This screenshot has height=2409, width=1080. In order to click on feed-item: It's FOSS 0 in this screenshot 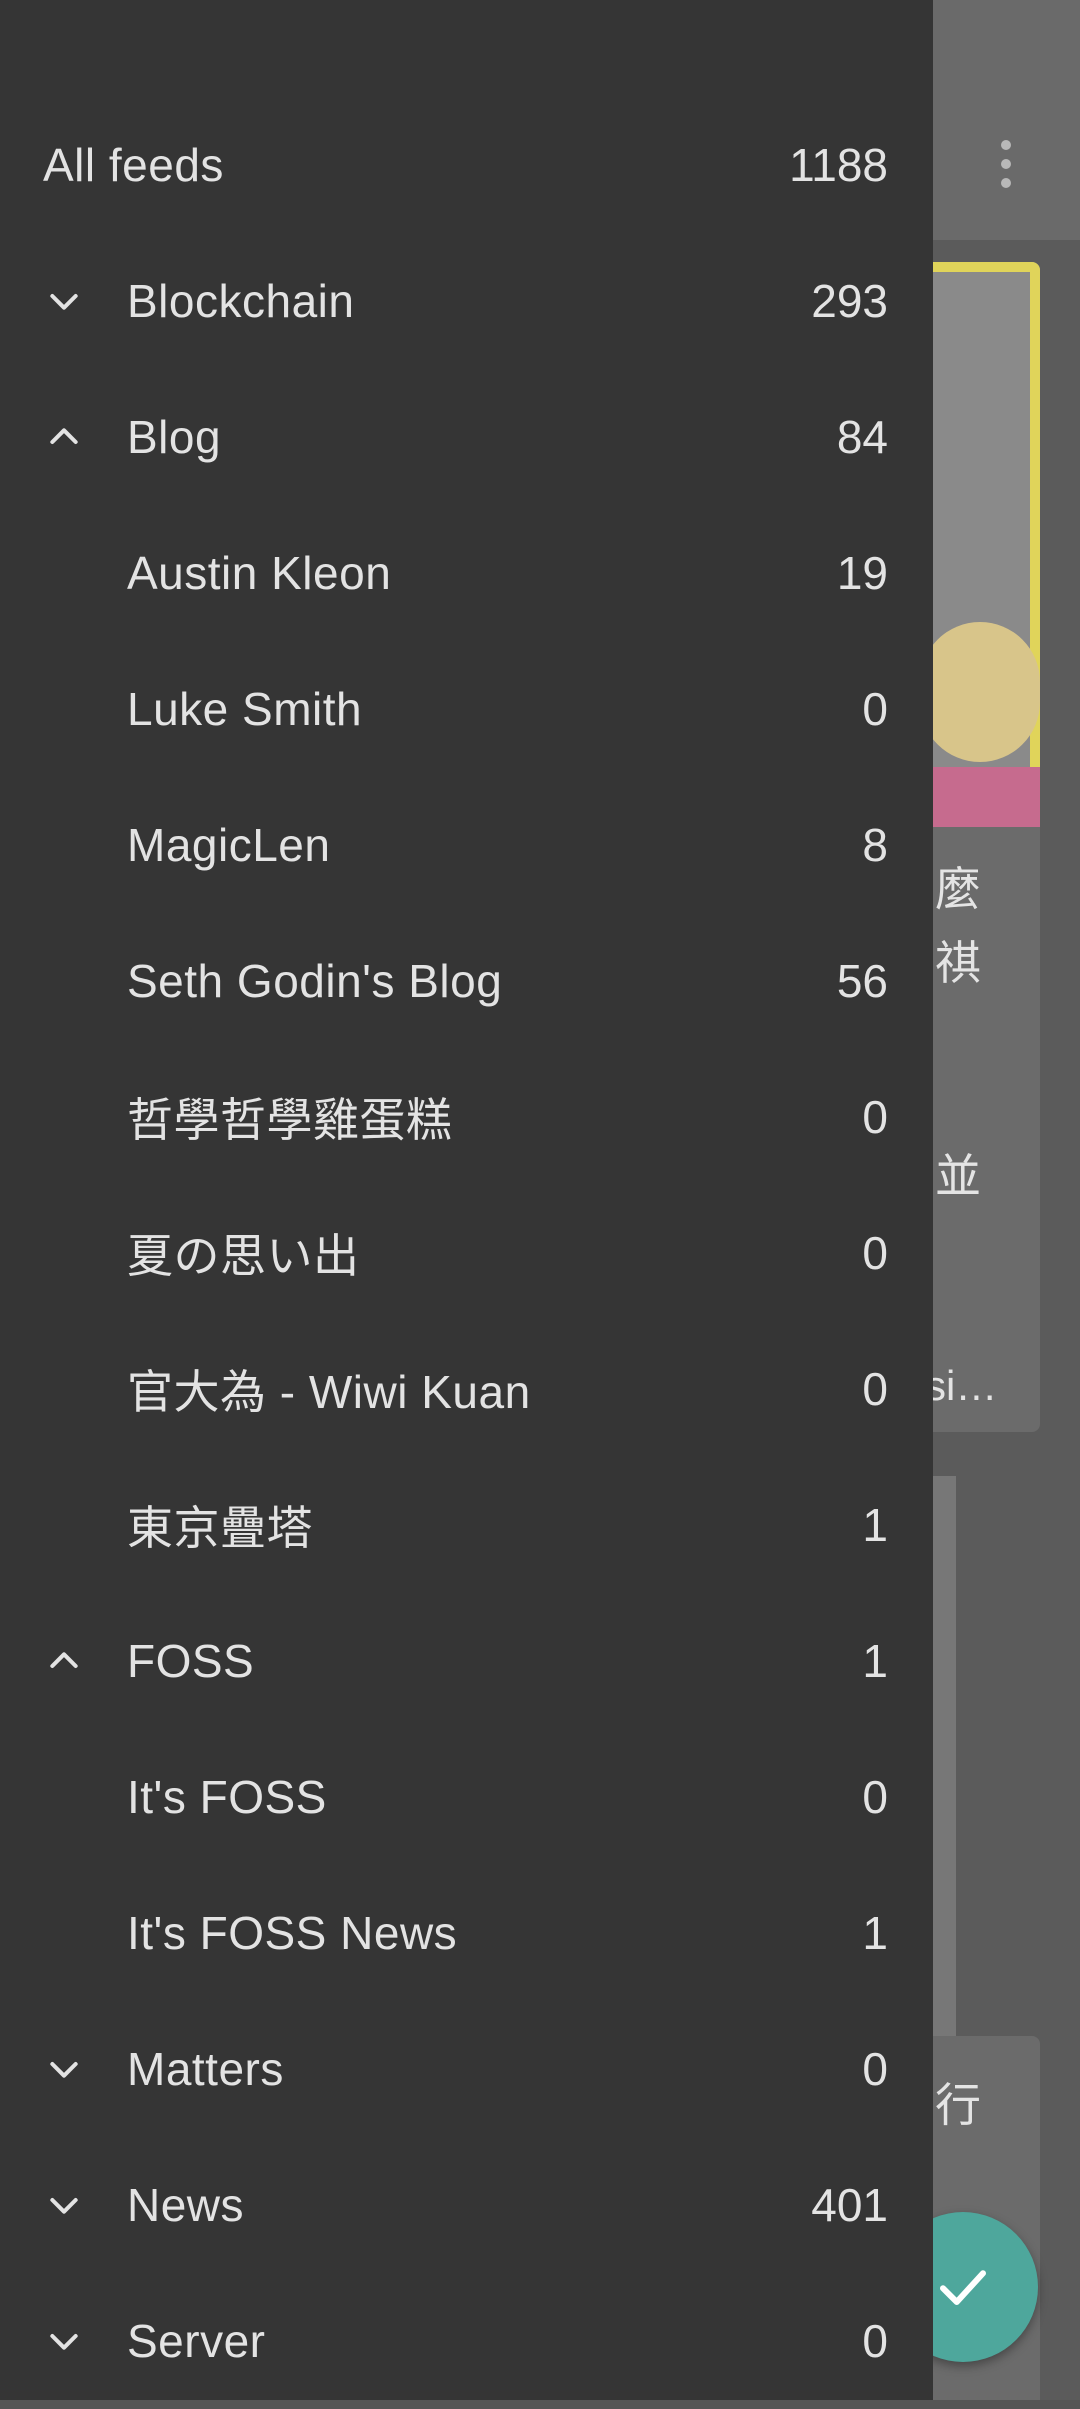, I will do `click(466, 1797)`.